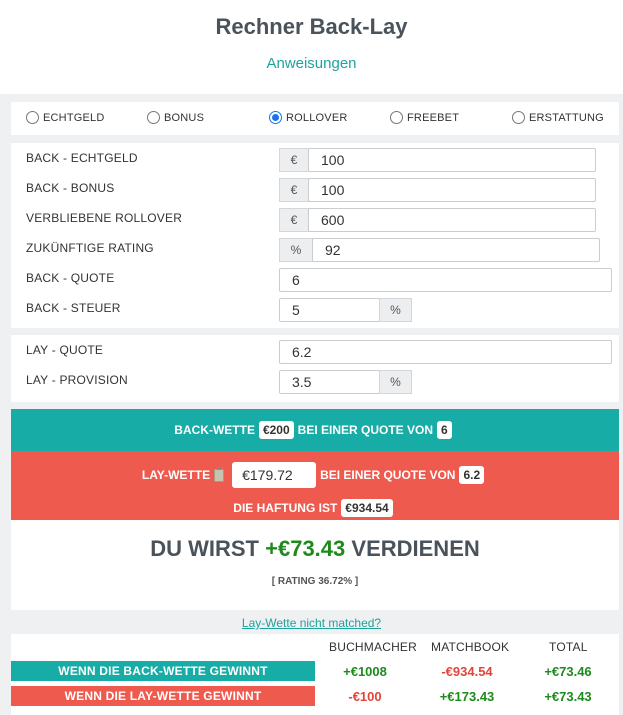 The width and height of the screenshot is (623, 715). What do you see at coordinates (365, 671) in the screenshot?
I see `cell-back-bookmaker: +€1008` at bounding box center [365, 671].